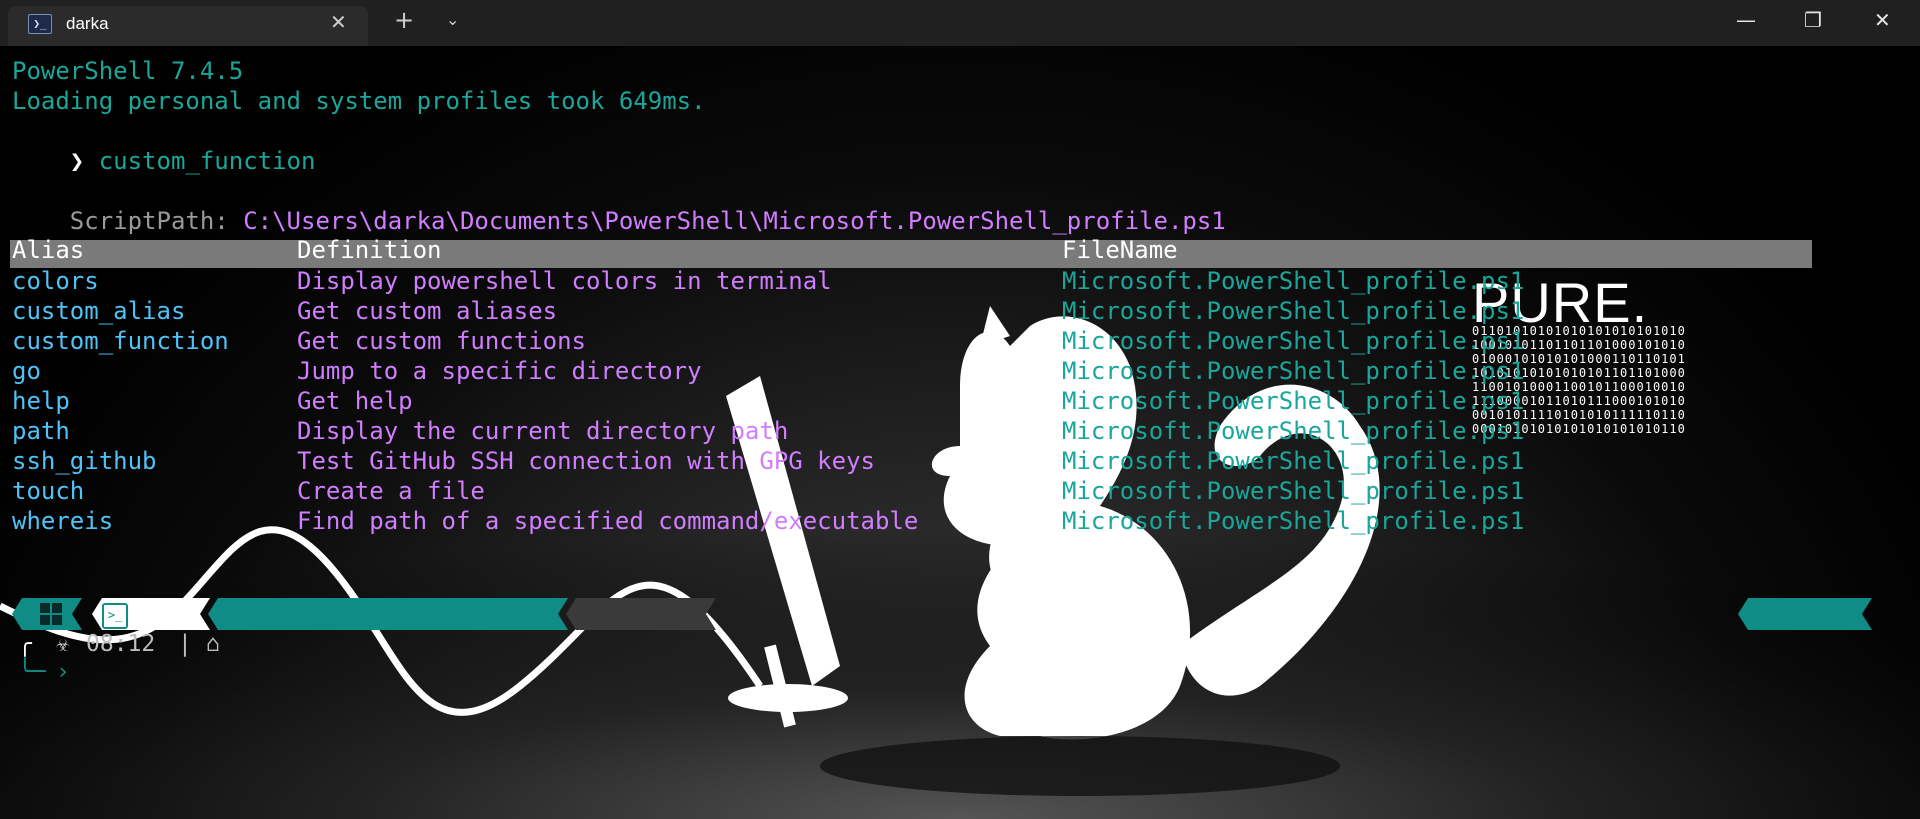  What do you see at coordinates (87, 23) in the screenshot?
I see `tab-title: darka` at bounding box center [87, 23].